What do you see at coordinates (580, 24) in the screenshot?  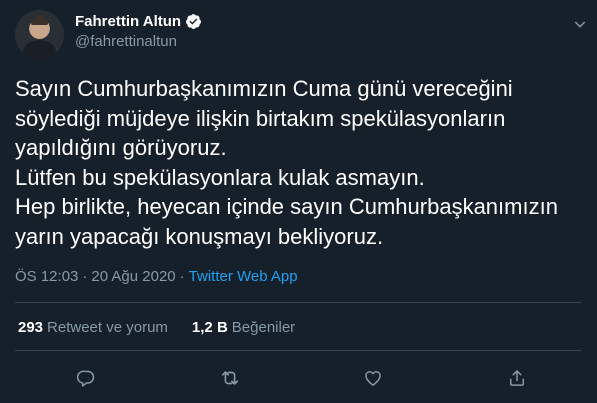 I see `chevron-down-icon` at bounding box center [580, 24].